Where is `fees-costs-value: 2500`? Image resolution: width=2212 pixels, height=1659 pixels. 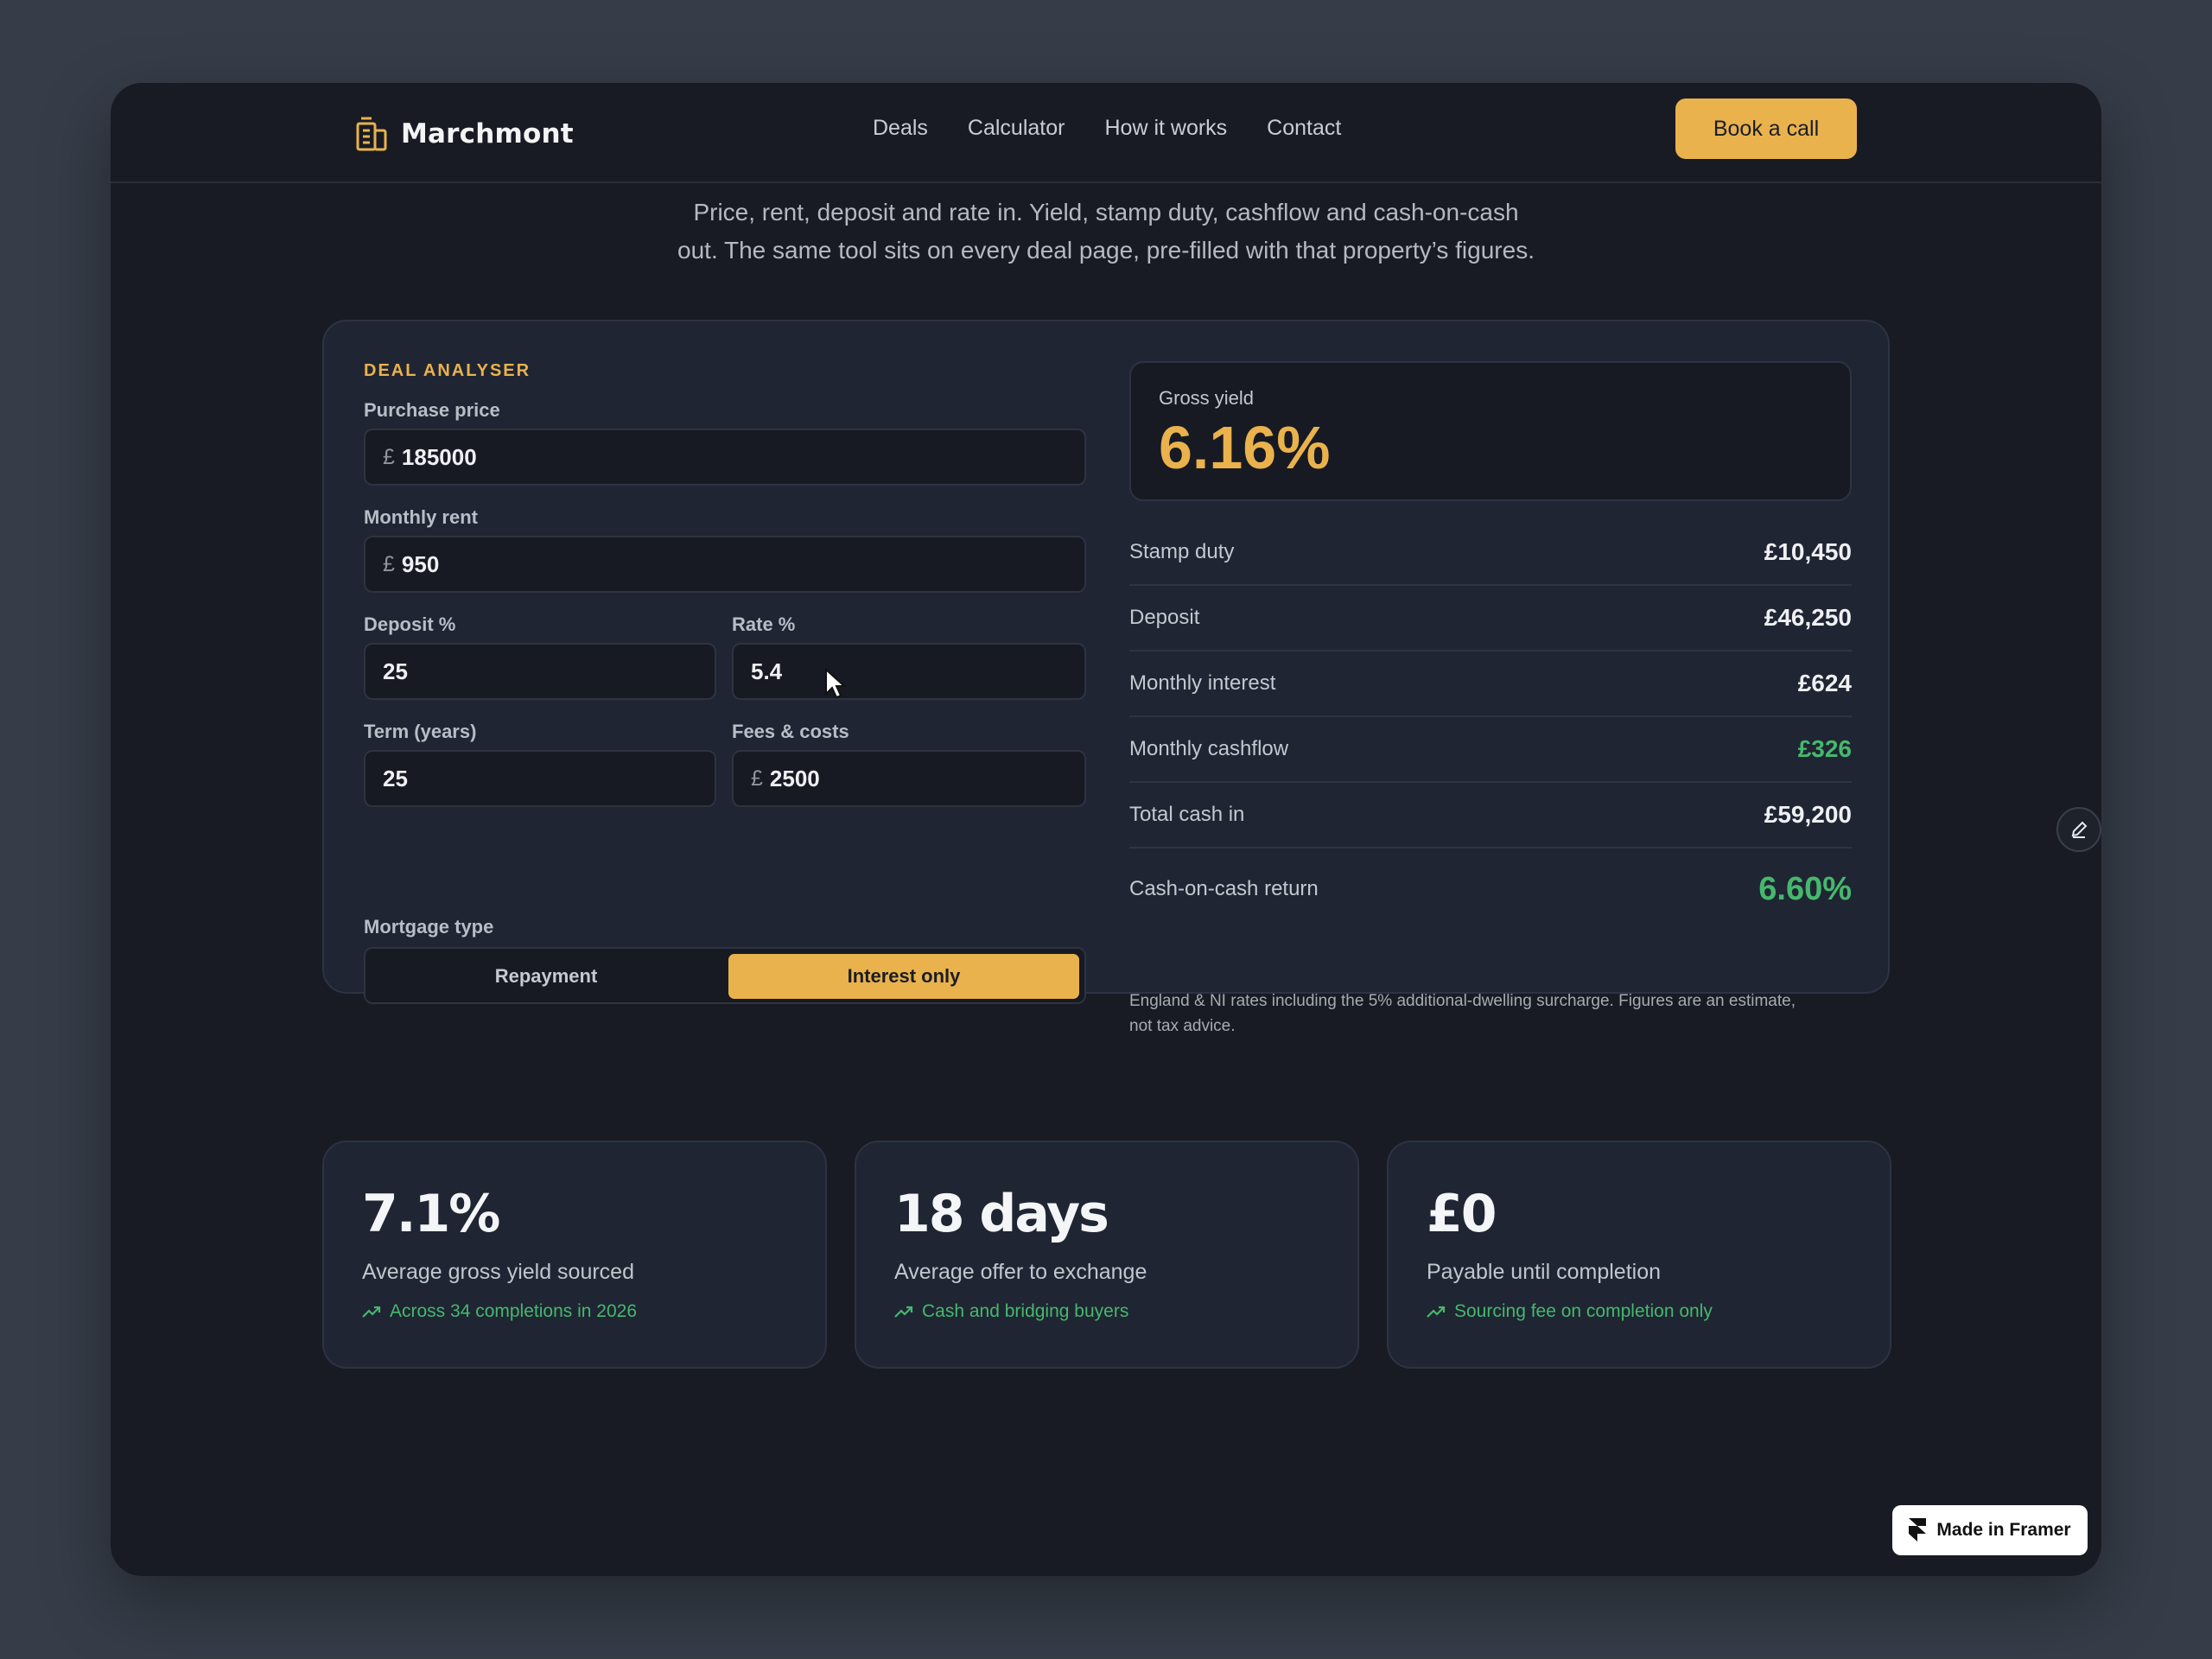 fees-costs-value: 2500 is located at coordinates (794, 778).